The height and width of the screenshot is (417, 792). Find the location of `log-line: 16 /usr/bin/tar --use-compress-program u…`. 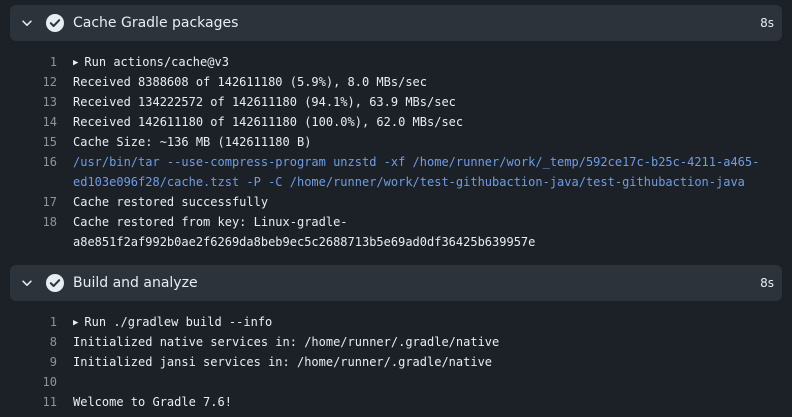

log-line: 16 /usr/bin/tar --use-compress-program u… is located at coordinates (396, 162).